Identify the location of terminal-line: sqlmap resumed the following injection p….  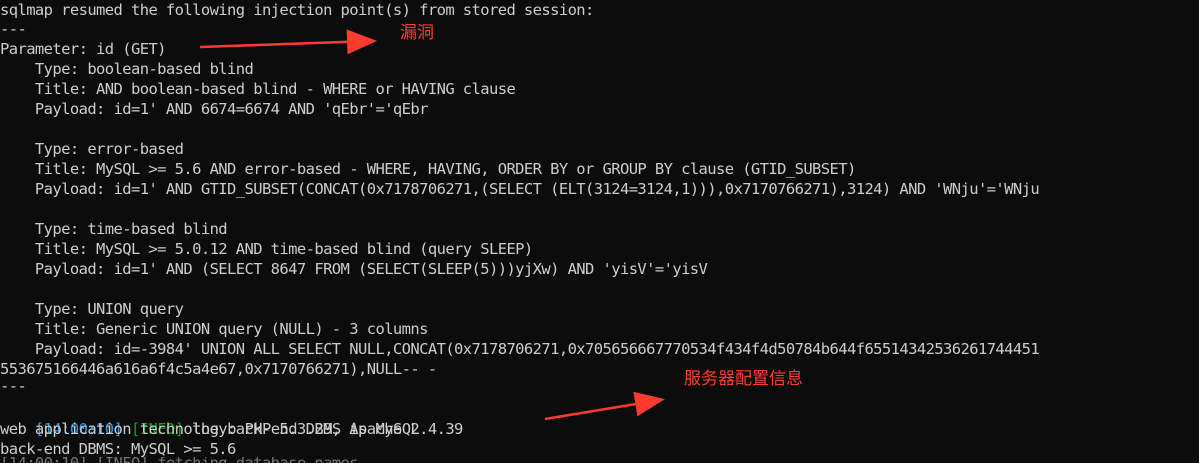
(297, 10).